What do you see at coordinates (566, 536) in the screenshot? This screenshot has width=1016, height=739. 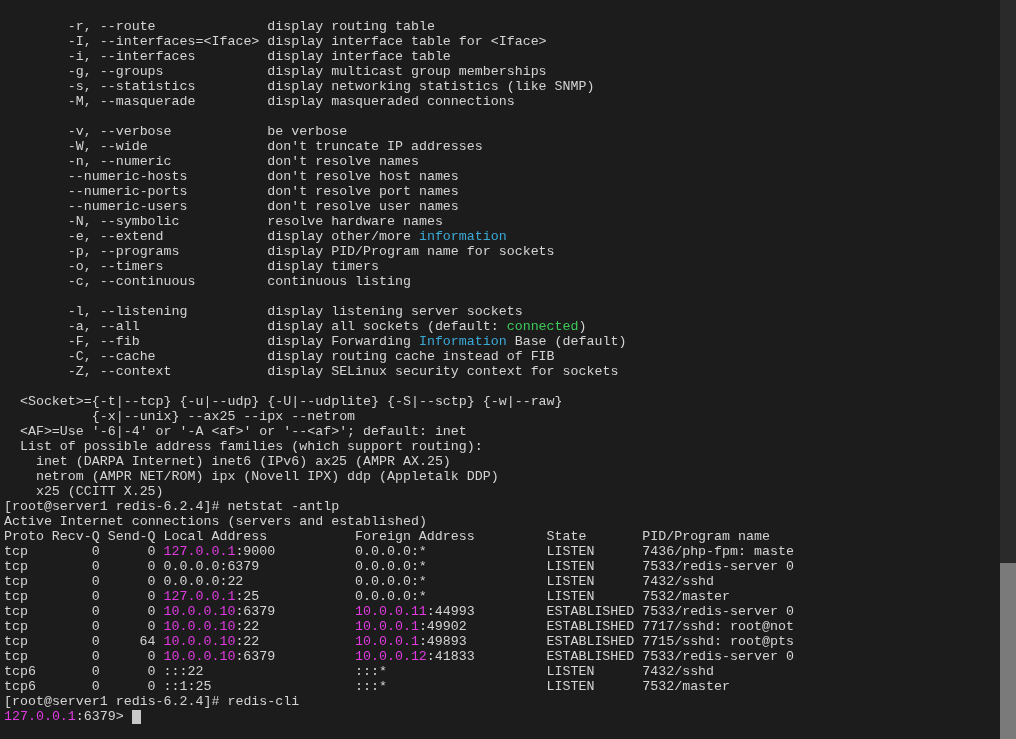 I see `column-header: State` at bounding box center [566, 536].